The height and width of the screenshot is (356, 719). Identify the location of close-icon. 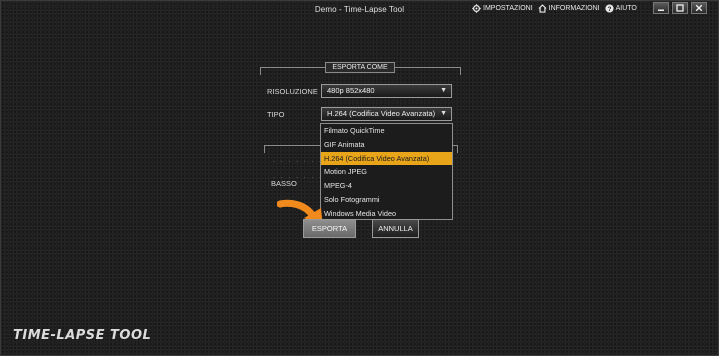
(699, 8).